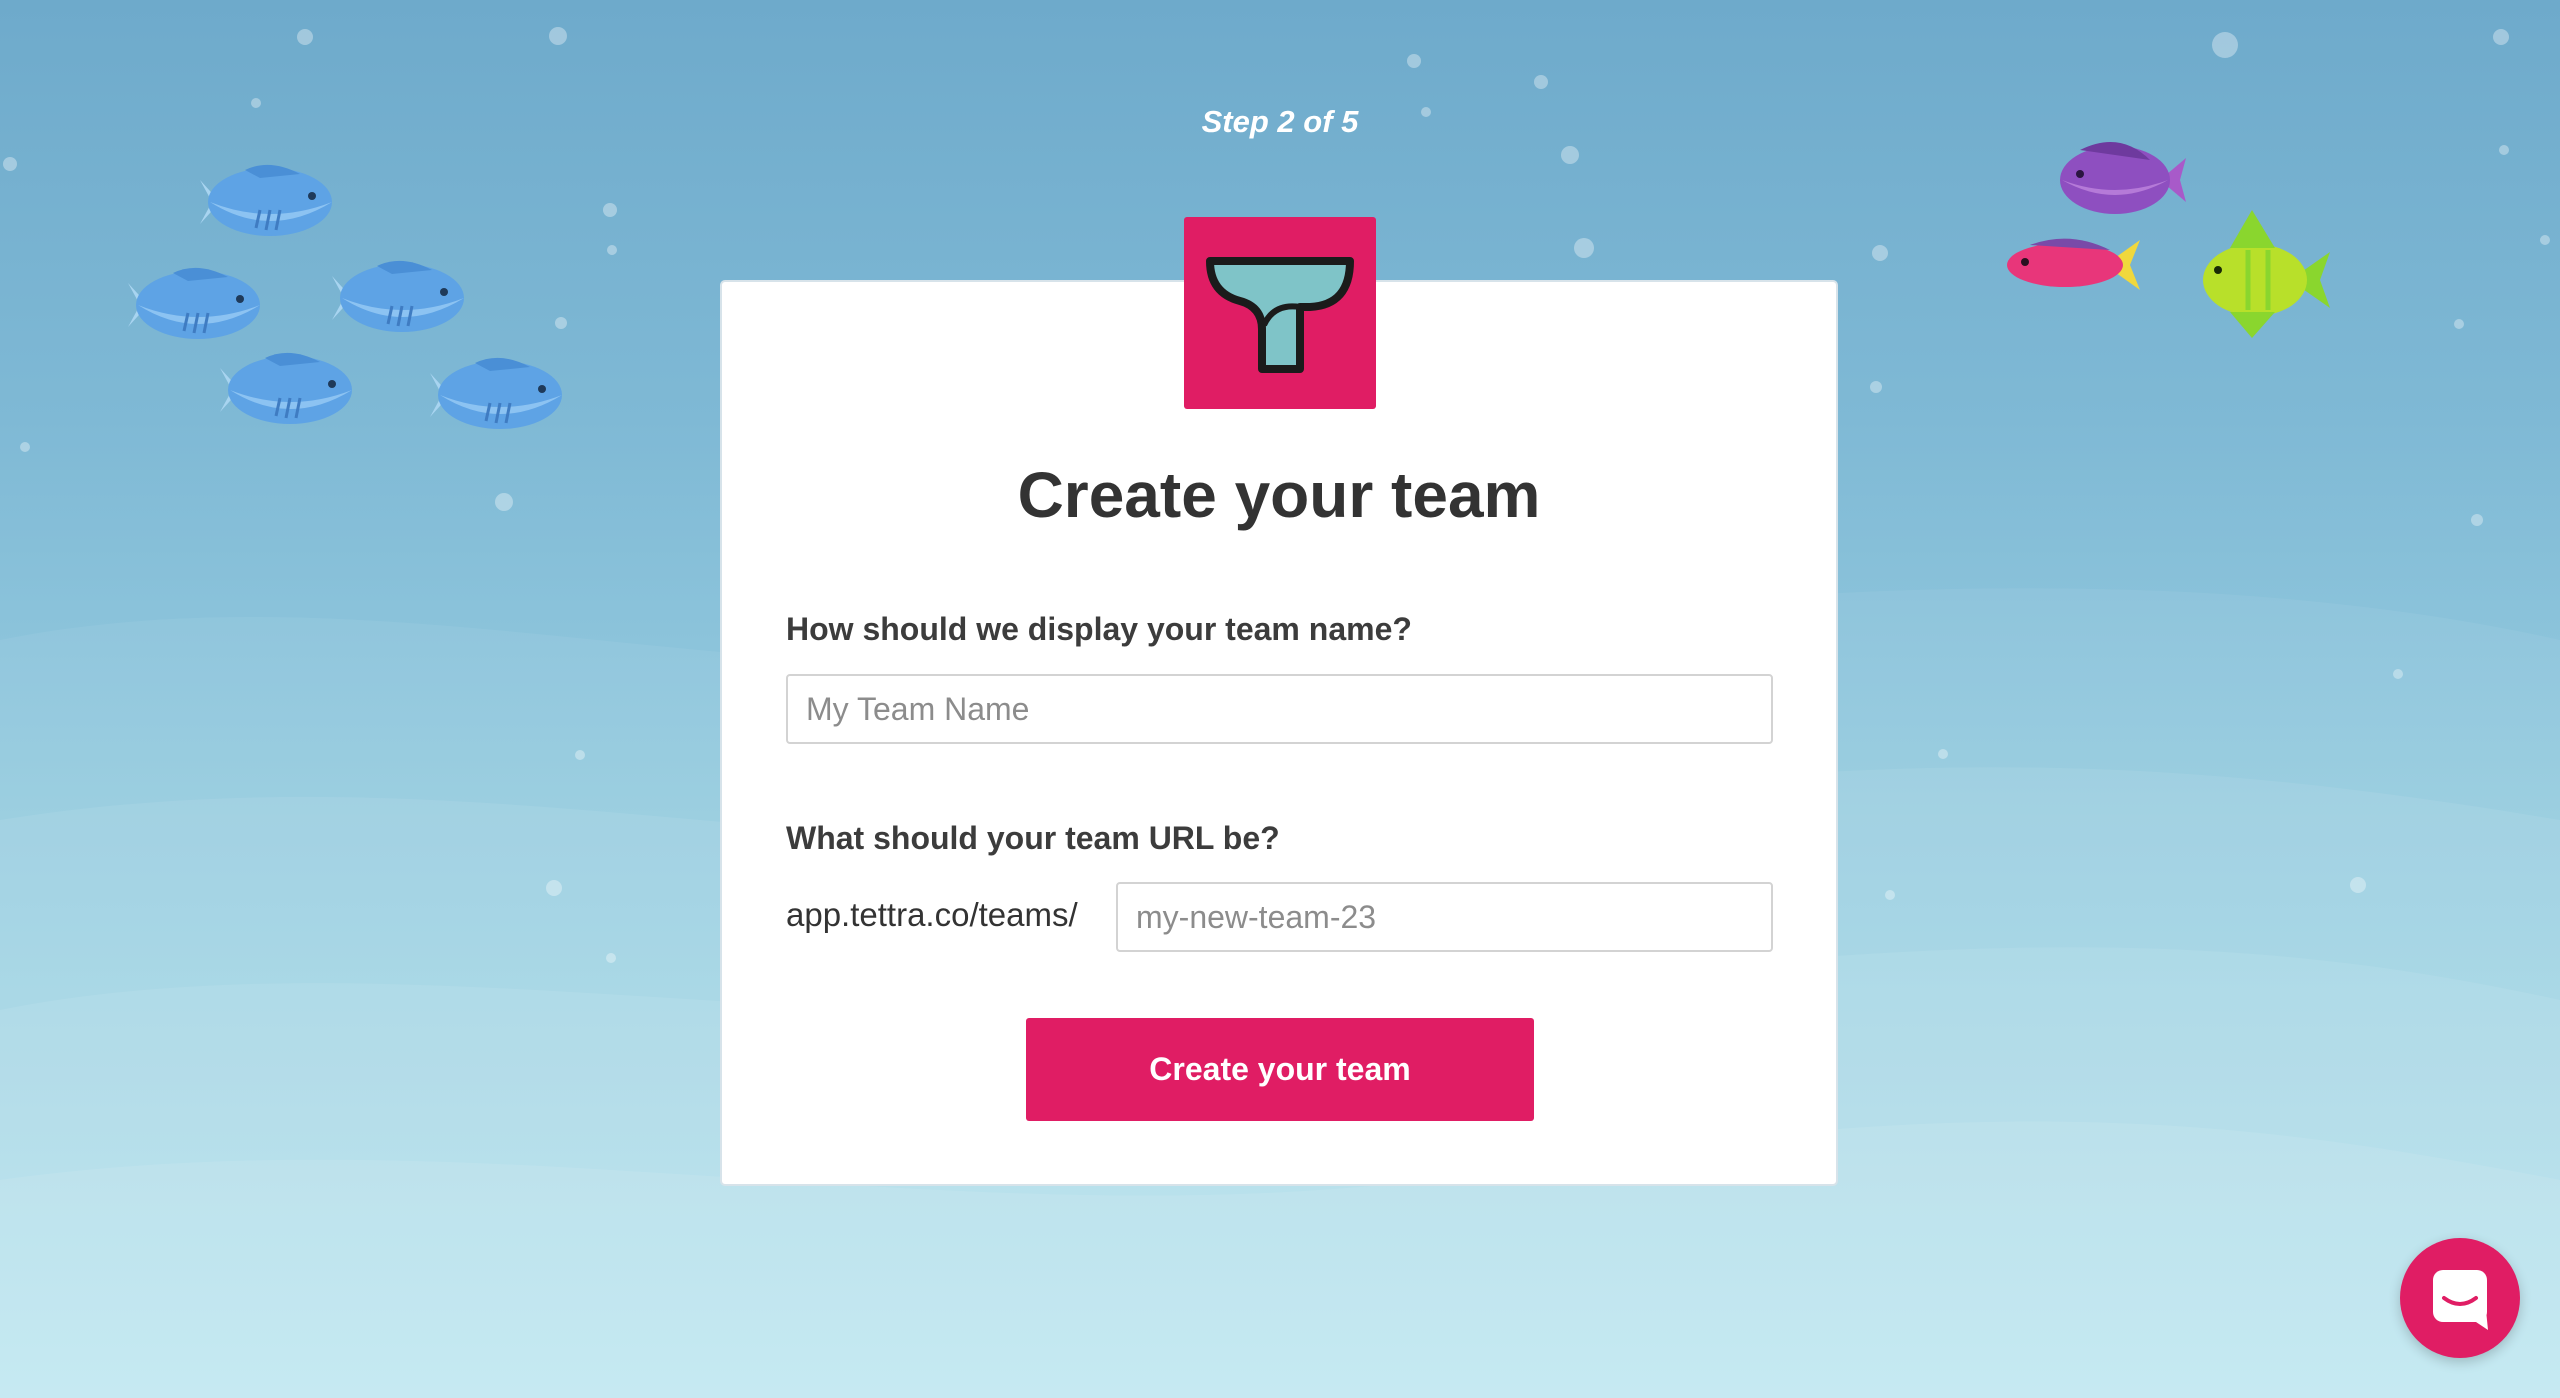  Describe the element at coordinates (1444, 917) in the screenshot. I see `team-url-input` at that location.